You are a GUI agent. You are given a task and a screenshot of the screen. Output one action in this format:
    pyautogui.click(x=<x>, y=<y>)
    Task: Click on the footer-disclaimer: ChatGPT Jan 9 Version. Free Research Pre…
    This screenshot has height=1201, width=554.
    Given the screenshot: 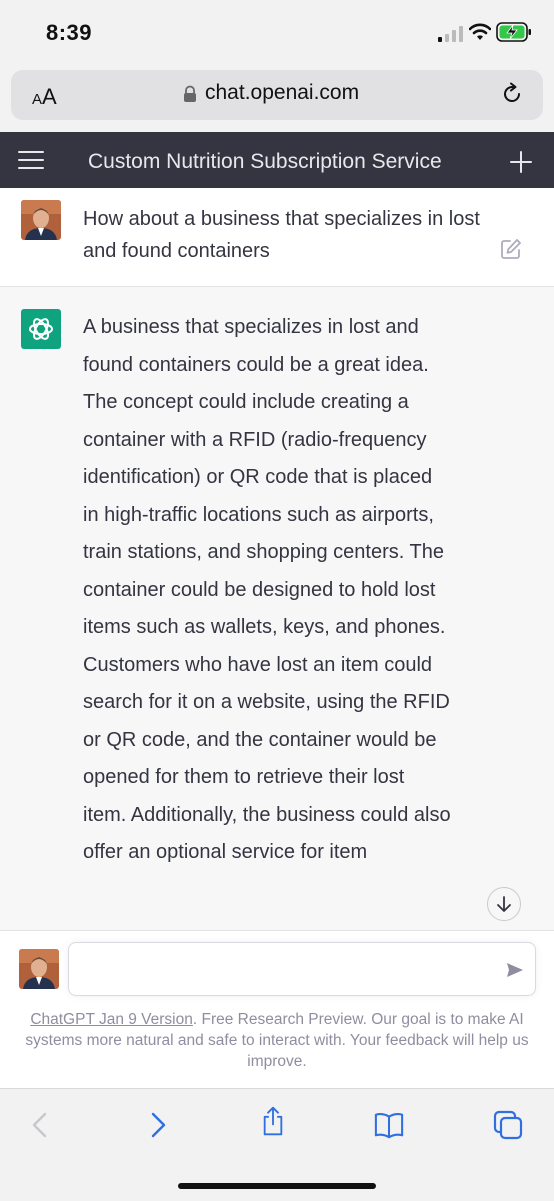 What is the action you would take?
    pyautogui.click(x=277, y=1040)
    